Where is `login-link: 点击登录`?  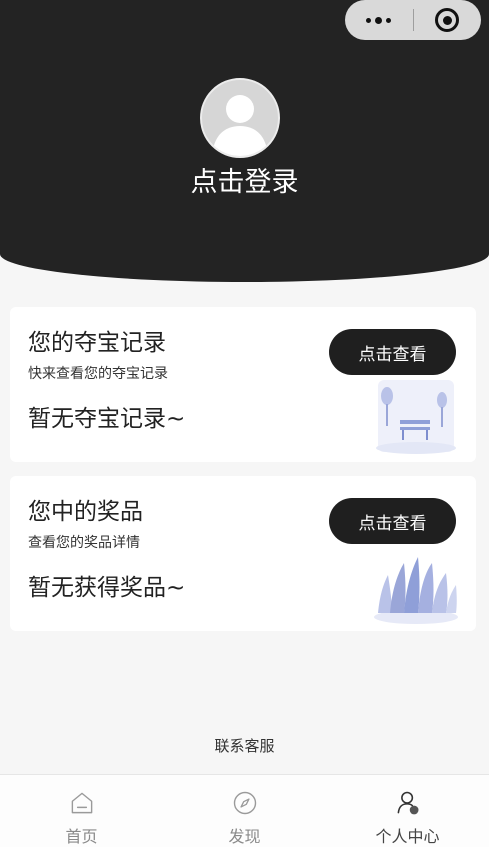 login-link: 点击登录 is located at coordinates (244, 179).